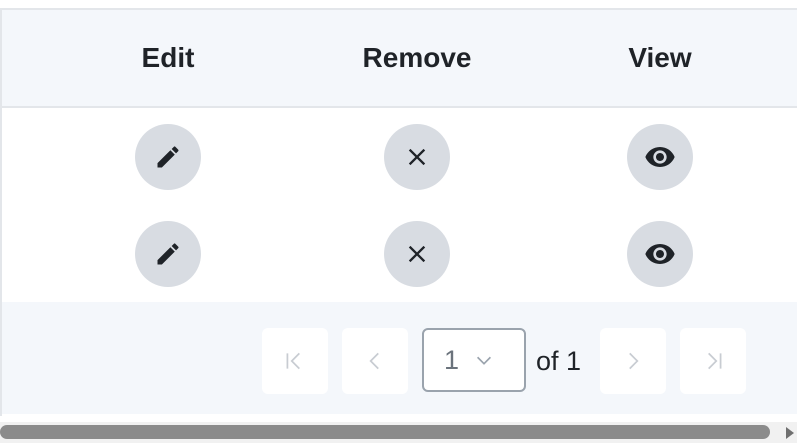 The image size is (797, 443). I want to click on previous-page-button, so click(375, 361).